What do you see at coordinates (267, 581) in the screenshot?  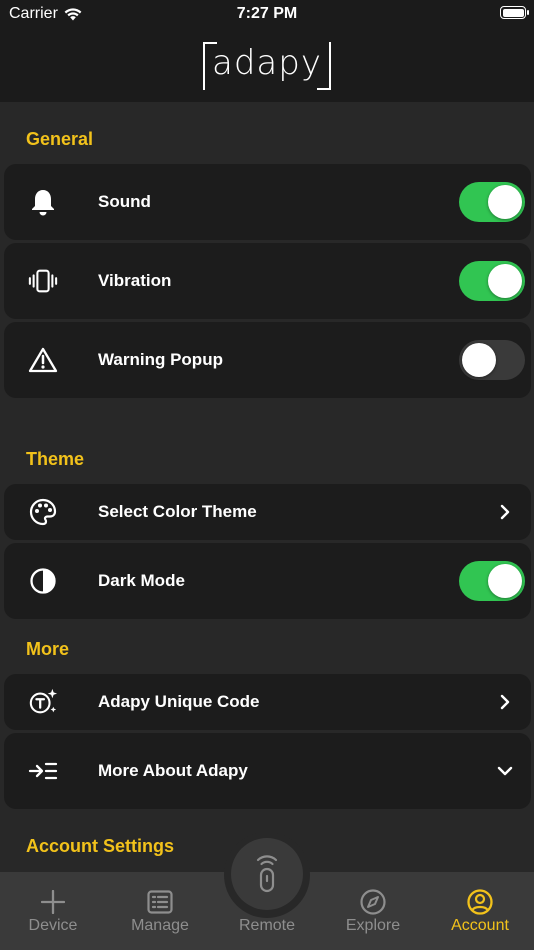 I see `settings-row-dark-mode: Dark Mode` at bounding box center [267, 581].